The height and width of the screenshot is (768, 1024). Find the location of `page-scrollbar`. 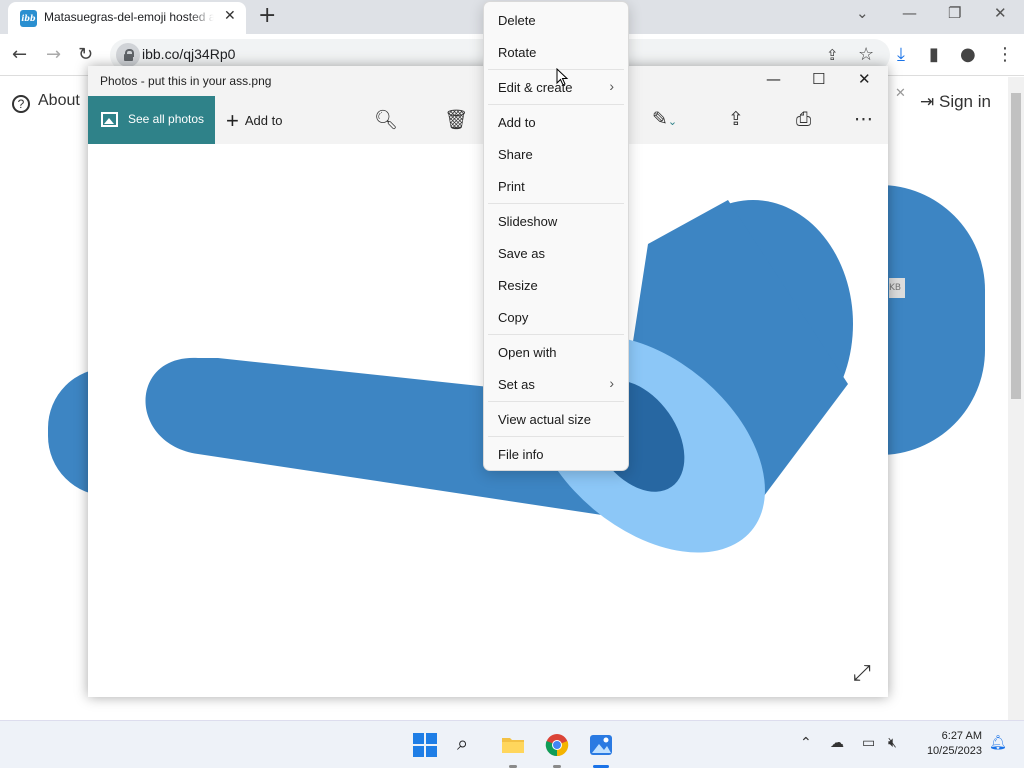

page-scrollbar is located at coordinates (1016, 398).